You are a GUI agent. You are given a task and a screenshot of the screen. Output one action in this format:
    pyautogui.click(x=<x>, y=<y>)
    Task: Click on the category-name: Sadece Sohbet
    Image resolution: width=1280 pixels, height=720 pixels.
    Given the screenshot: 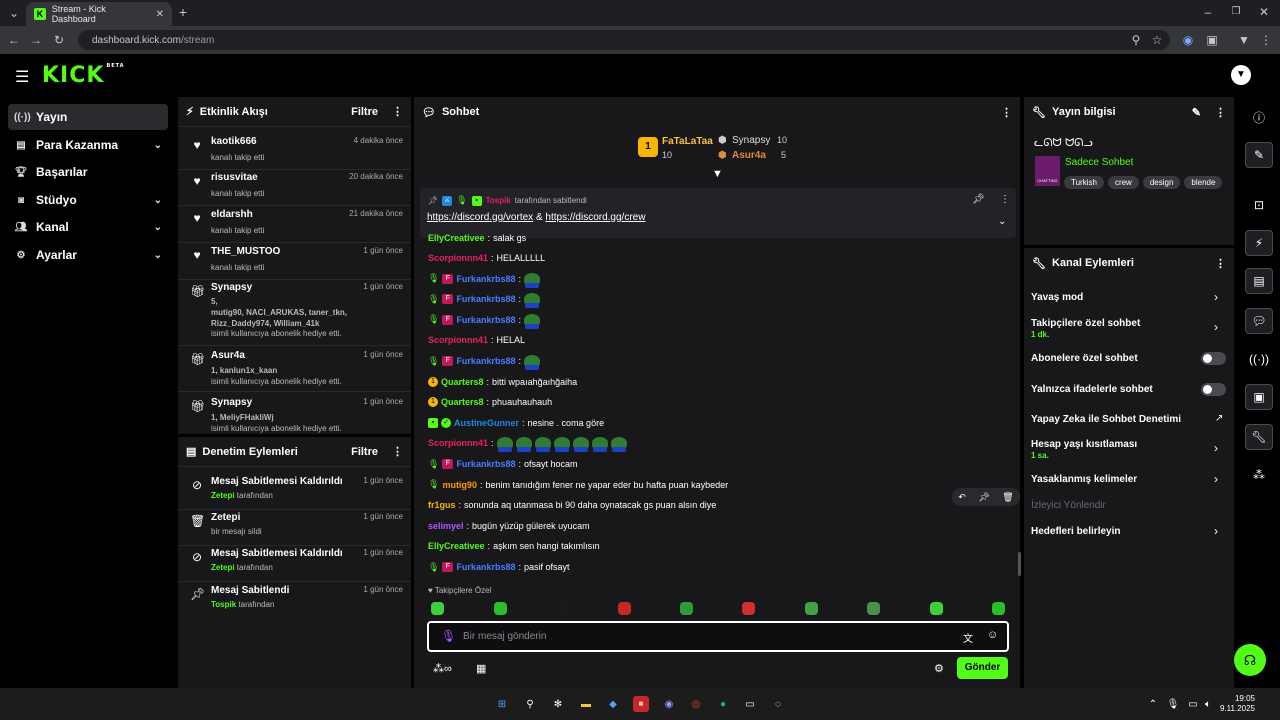 What is the action you would take?
    pyautogui.click(x=1099, y=162)
    